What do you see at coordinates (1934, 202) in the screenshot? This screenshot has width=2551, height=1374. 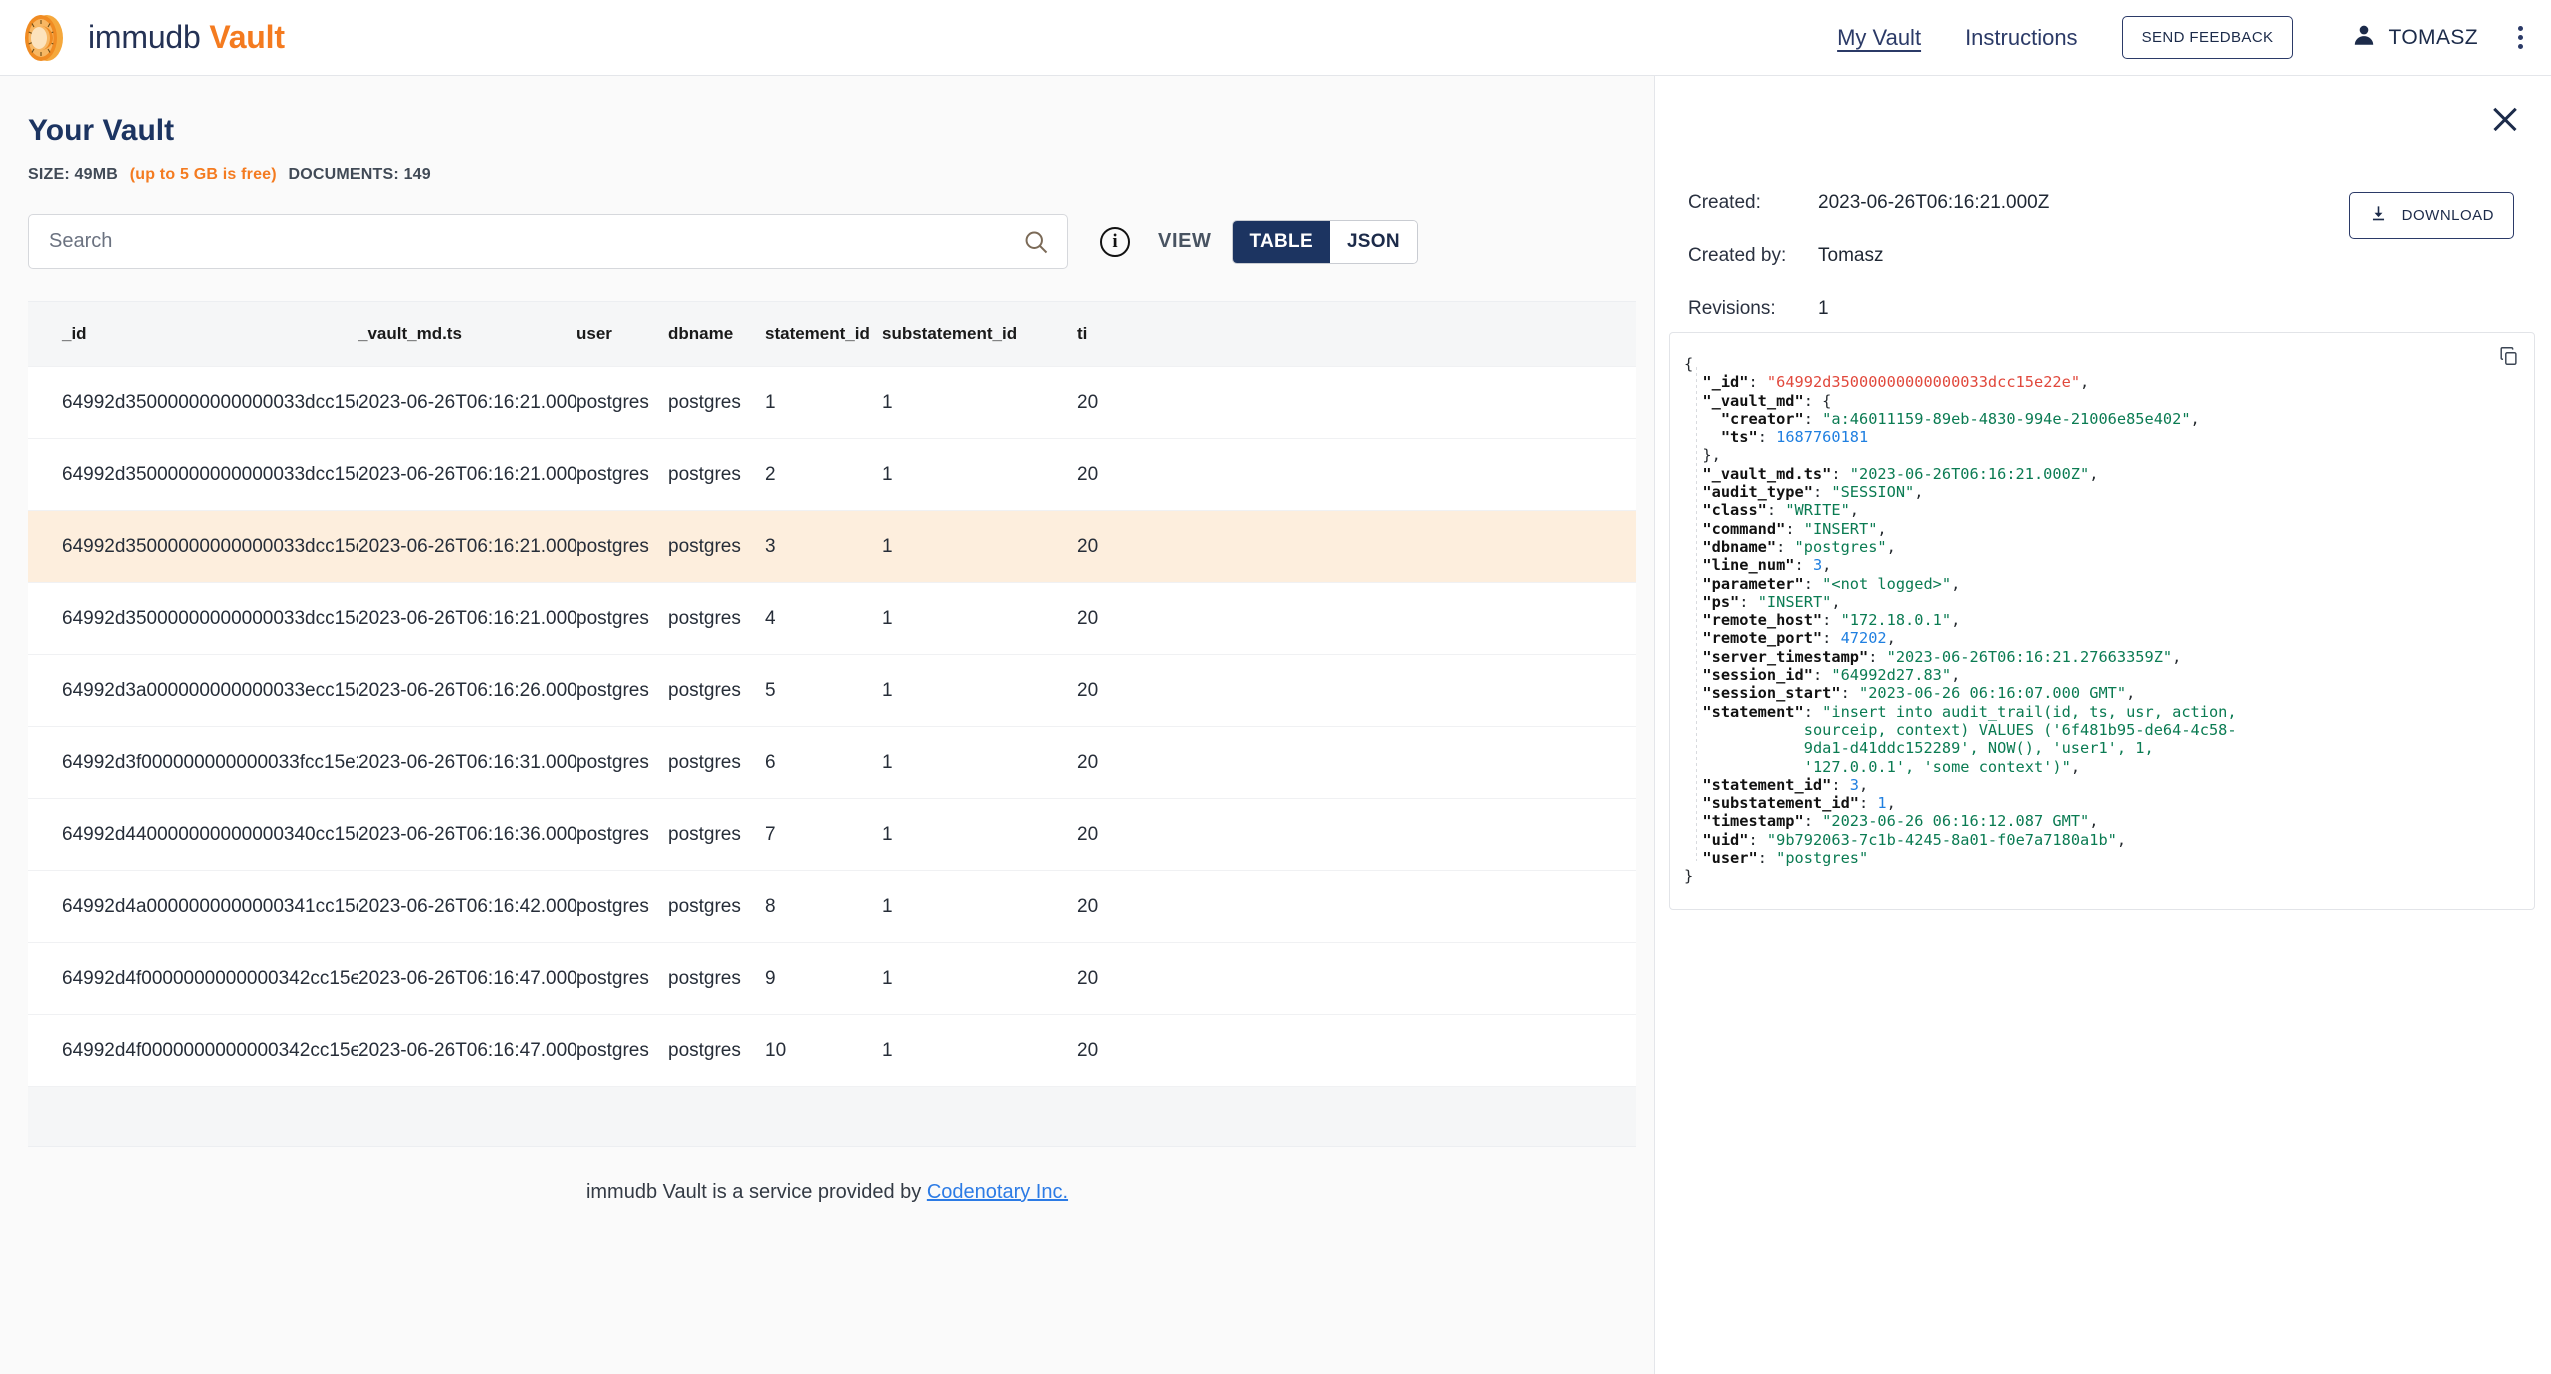 I see `created-value: 2023-06-26T06:16:21.000Z` at bounding box center [1934, 202].